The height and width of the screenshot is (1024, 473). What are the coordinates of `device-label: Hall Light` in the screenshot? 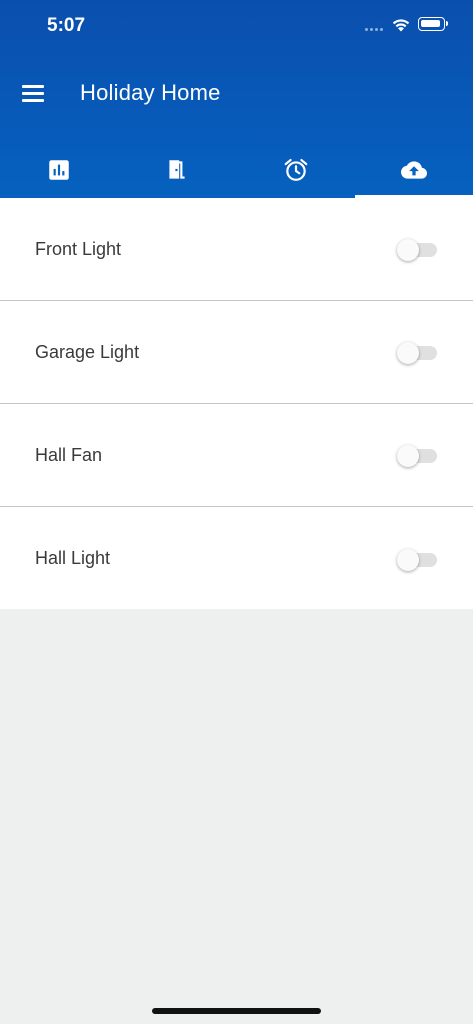 It's located at (73, 558).